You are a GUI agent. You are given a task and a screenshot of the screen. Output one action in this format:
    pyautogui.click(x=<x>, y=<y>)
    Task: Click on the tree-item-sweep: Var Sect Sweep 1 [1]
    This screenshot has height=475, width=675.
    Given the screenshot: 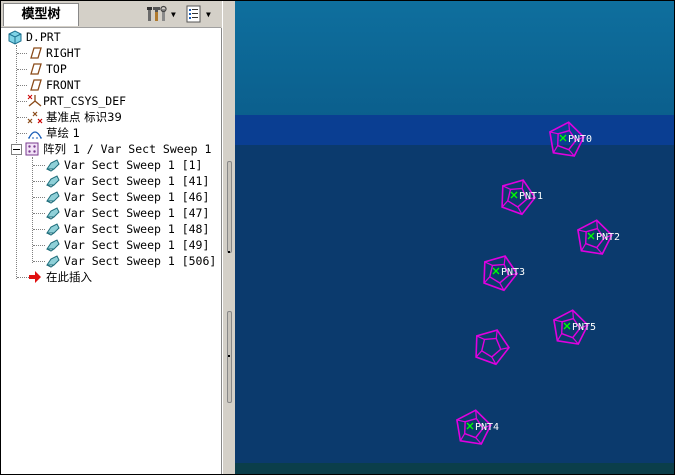 What is the action you would take?
    pyautogui.click(x=123, y=165)
    